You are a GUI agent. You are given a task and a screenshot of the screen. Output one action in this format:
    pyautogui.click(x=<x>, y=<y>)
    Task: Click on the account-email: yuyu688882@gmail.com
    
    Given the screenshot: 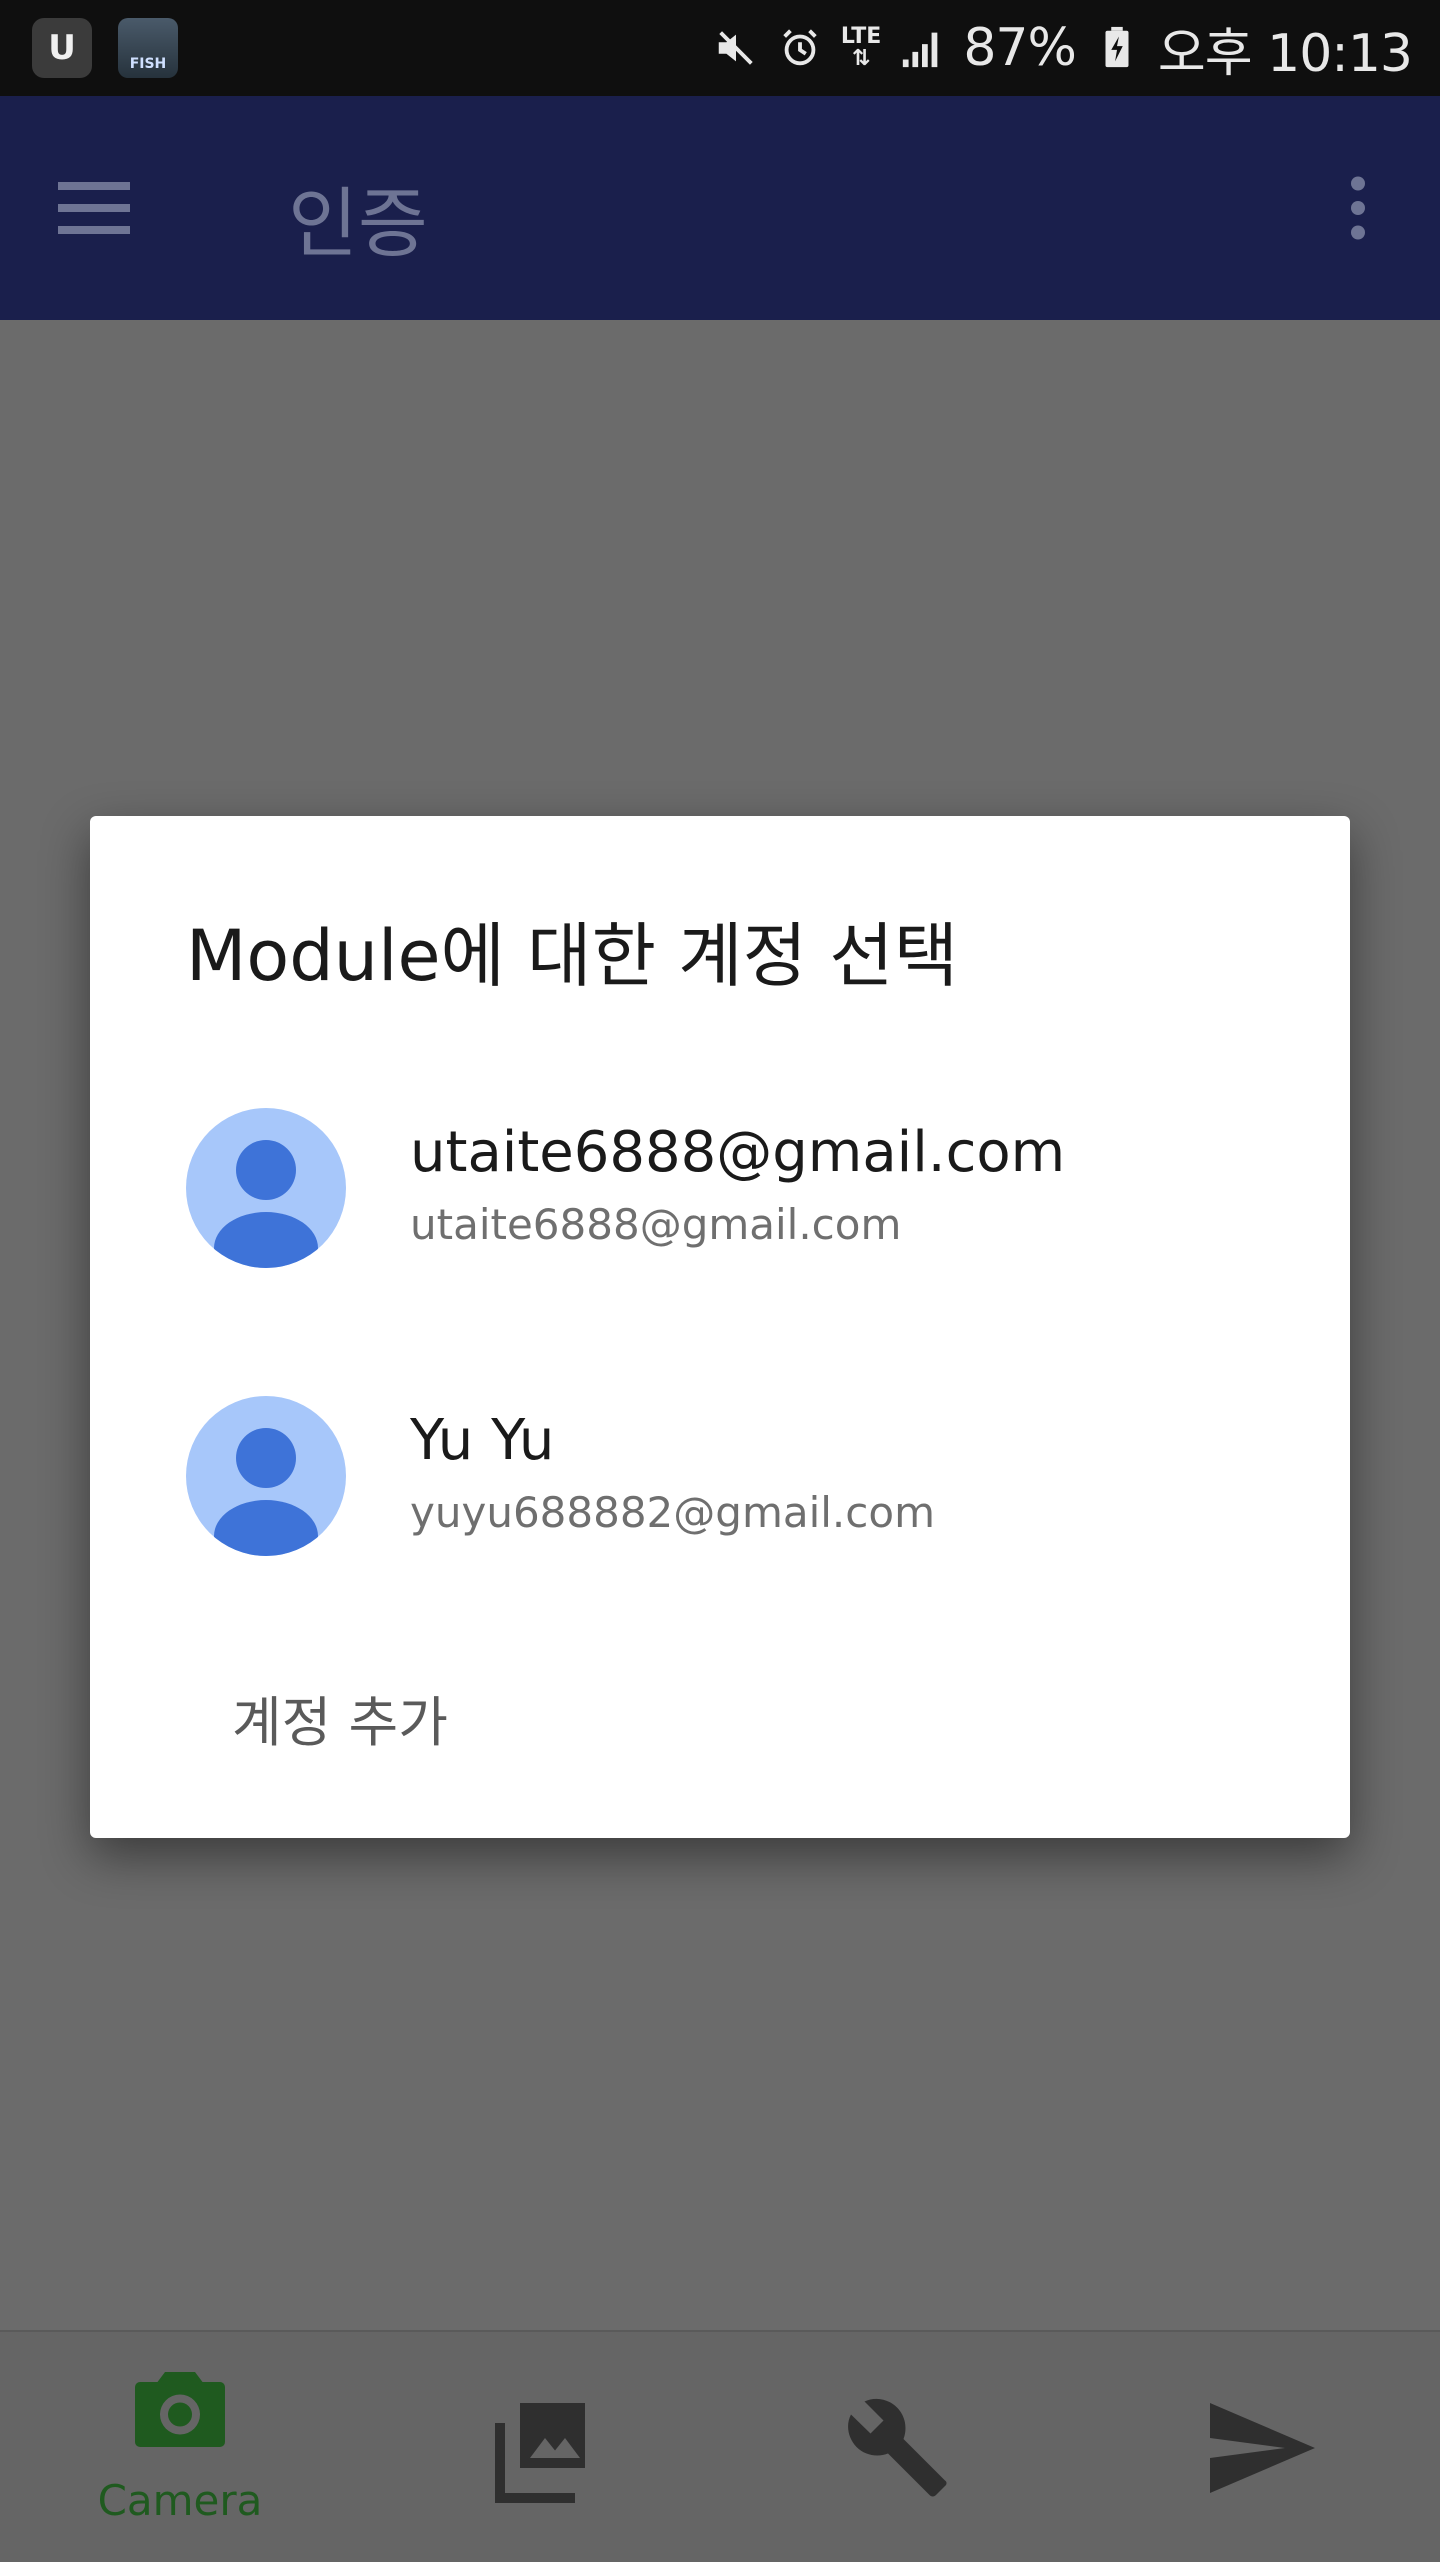 What is the action you would take?
    pyautogui.click(x=672, y=1512)
    